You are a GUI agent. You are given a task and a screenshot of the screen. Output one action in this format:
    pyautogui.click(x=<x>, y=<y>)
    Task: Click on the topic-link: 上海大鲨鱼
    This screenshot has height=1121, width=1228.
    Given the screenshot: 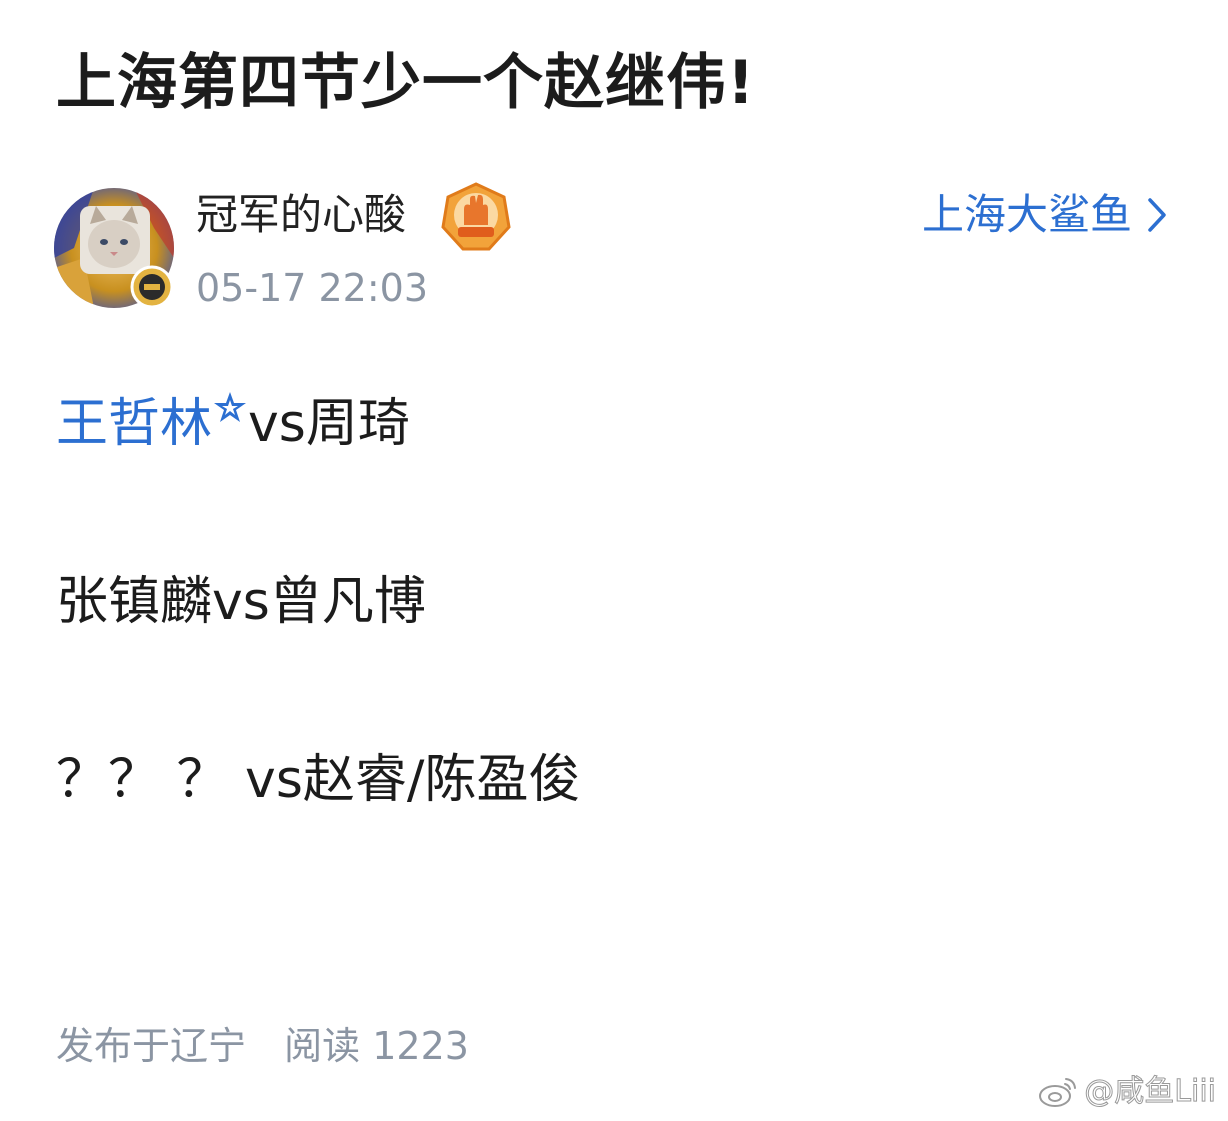 What is the action you would take?
    pyautogui.click(x=1045, y=215)
    